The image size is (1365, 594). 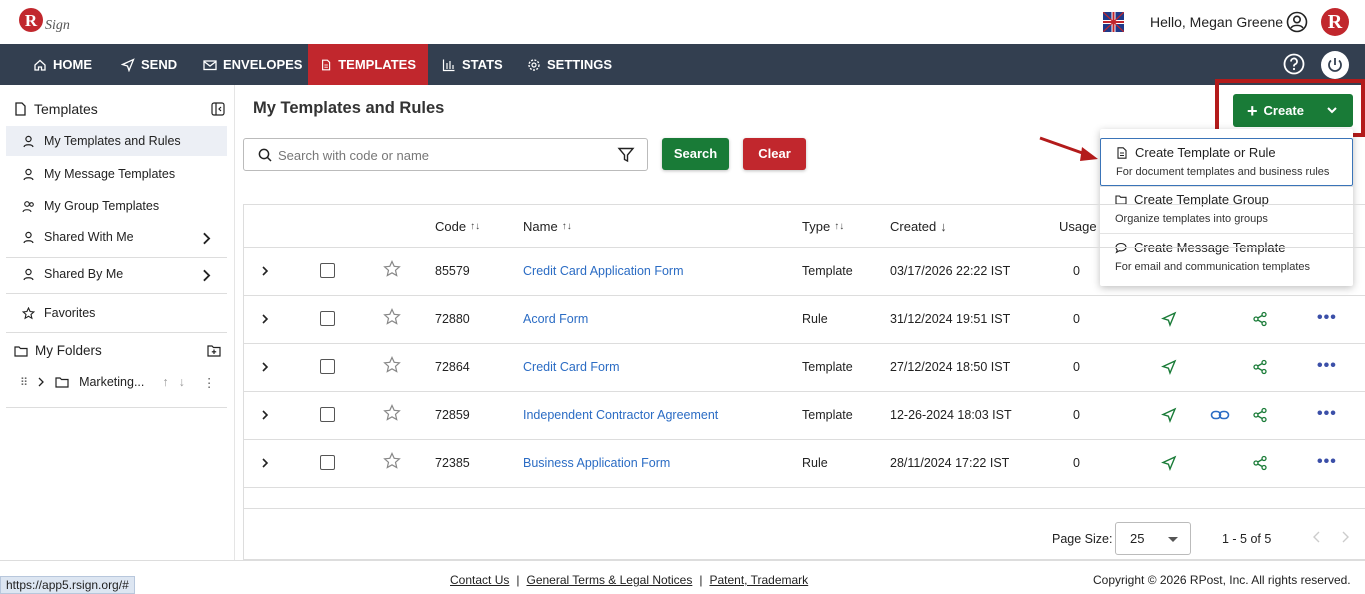 What do you see at coordinates (58, 350) in the screenshot?
I see `folders-heading: My Folders` at bounding box center [58, 350].